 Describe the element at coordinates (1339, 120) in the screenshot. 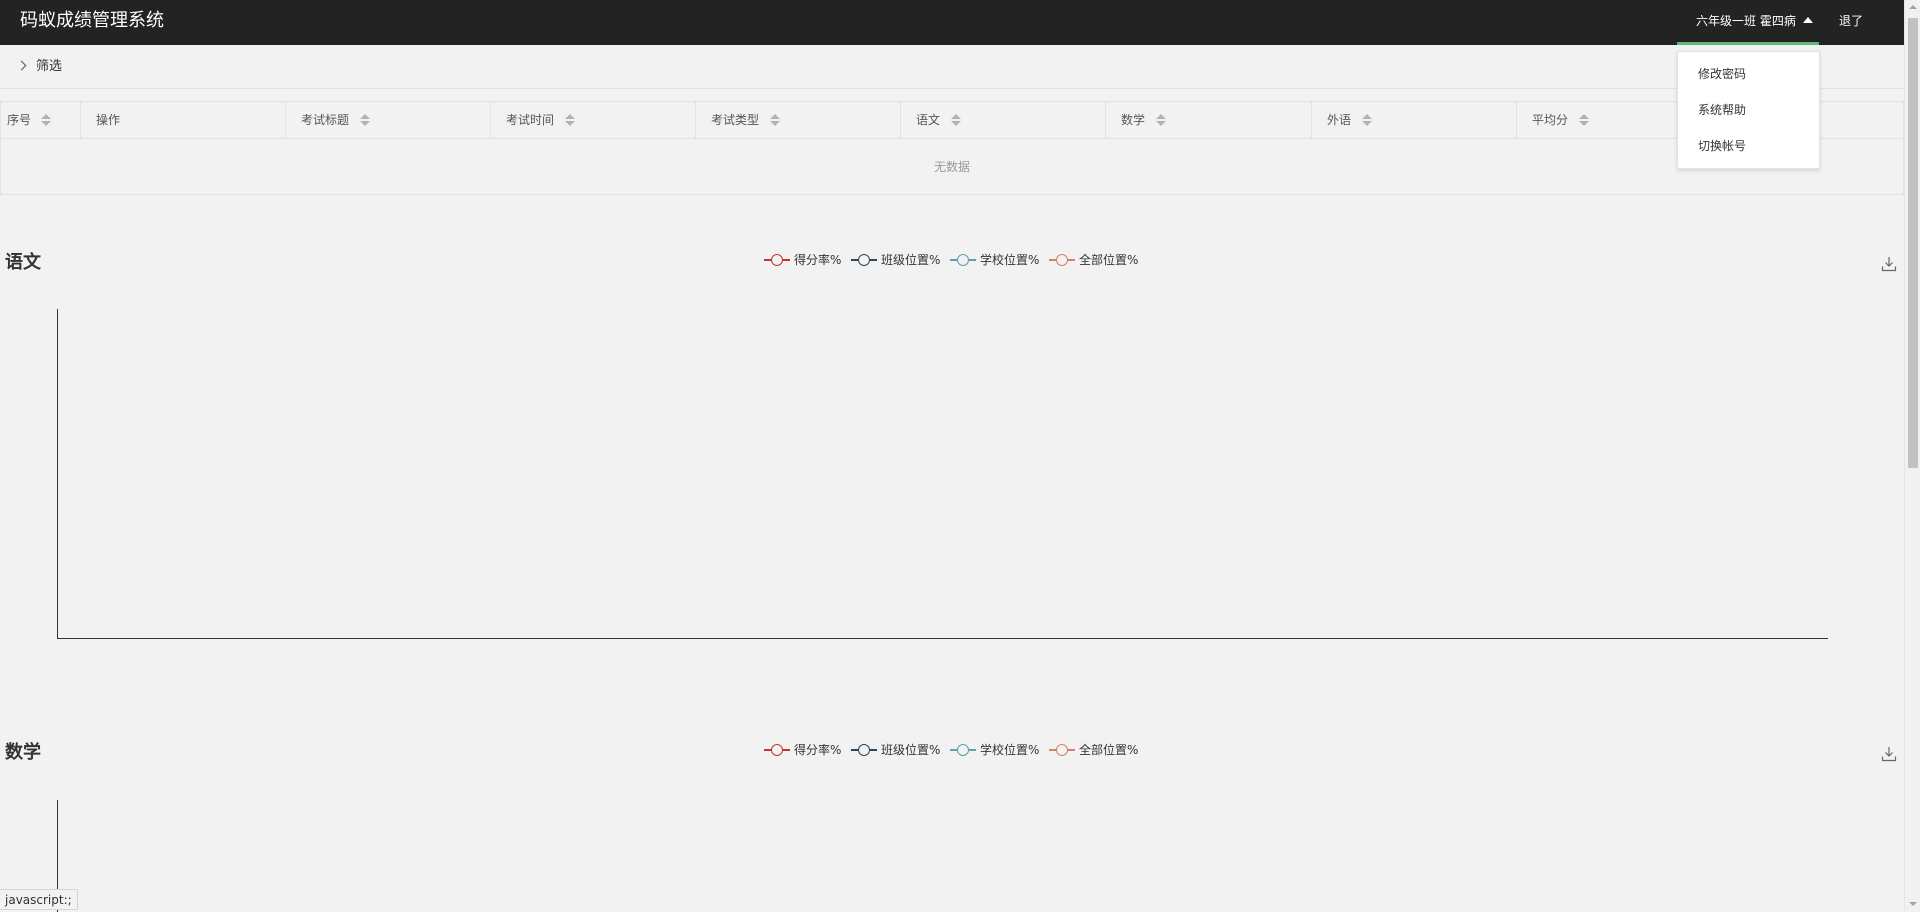

I see `column-label: 外语` at that location.